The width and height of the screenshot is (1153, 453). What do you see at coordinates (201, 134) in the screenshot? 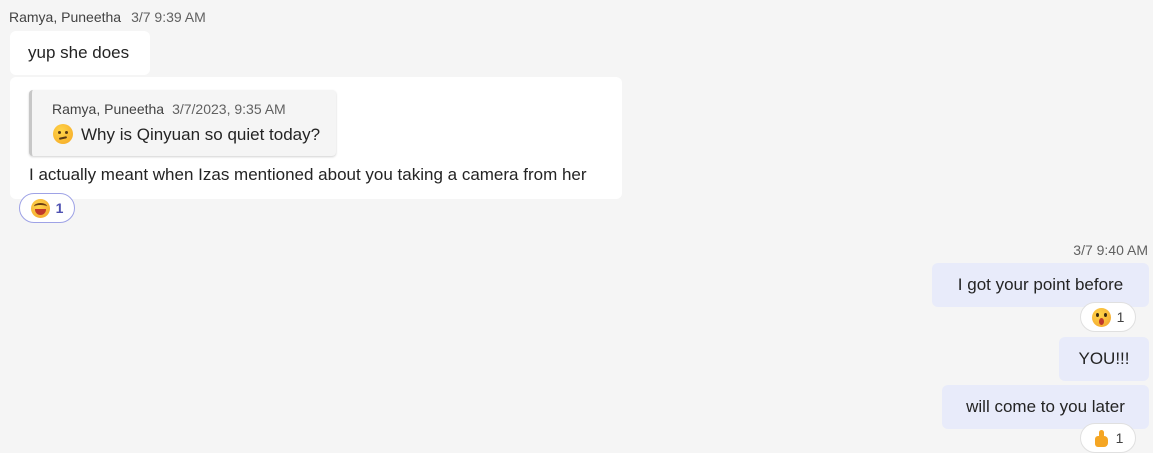
I see `quote-text: Why is Qinyuan so quiet today?` at bounding box center [201, 134].